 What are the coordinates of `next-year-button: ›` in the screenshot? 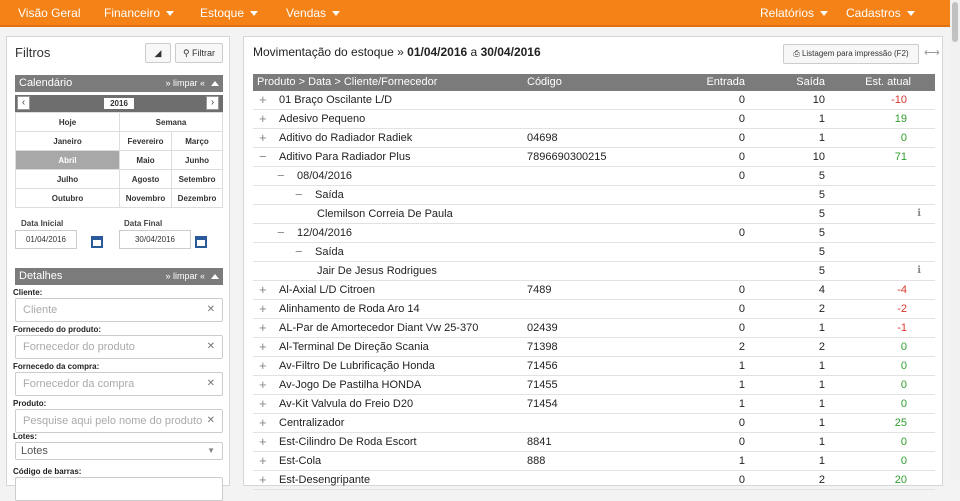 It's located at (212, 103).